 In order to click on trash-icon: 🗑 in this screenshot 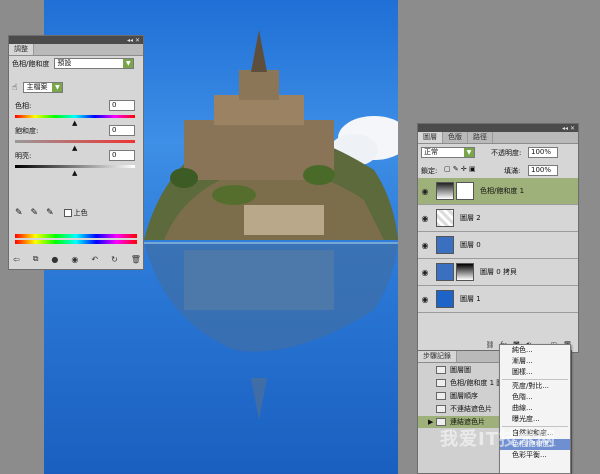, I will do `click(136, 259)`.